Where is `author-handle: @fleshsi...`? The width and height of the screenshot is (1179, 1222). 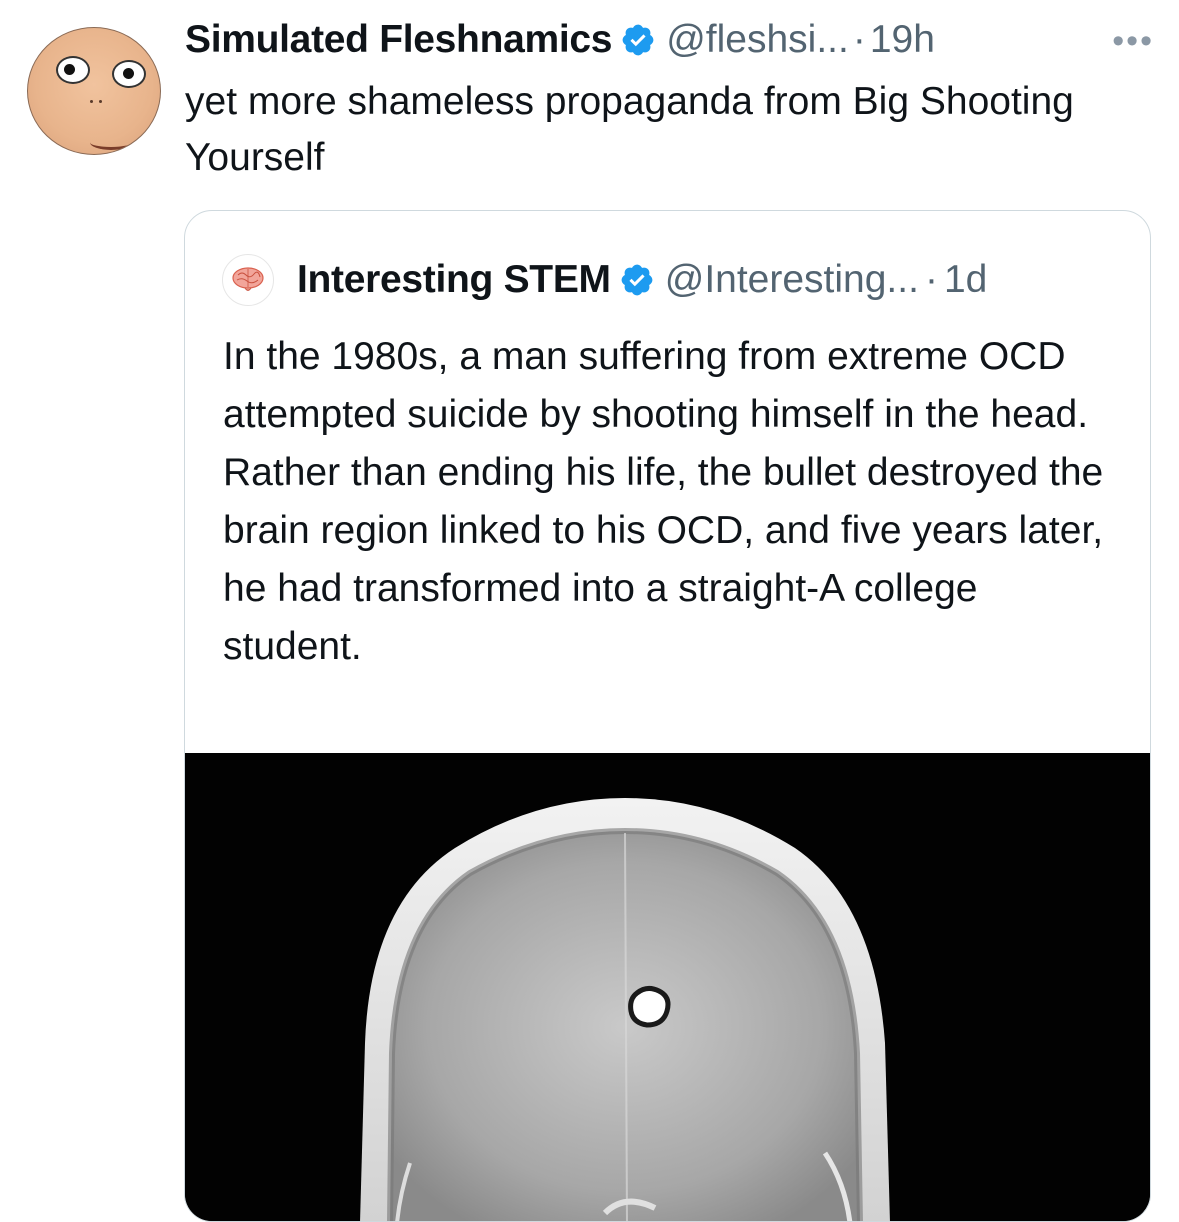 author-handle: @fleshsi... is located at coordinates (757, 40).